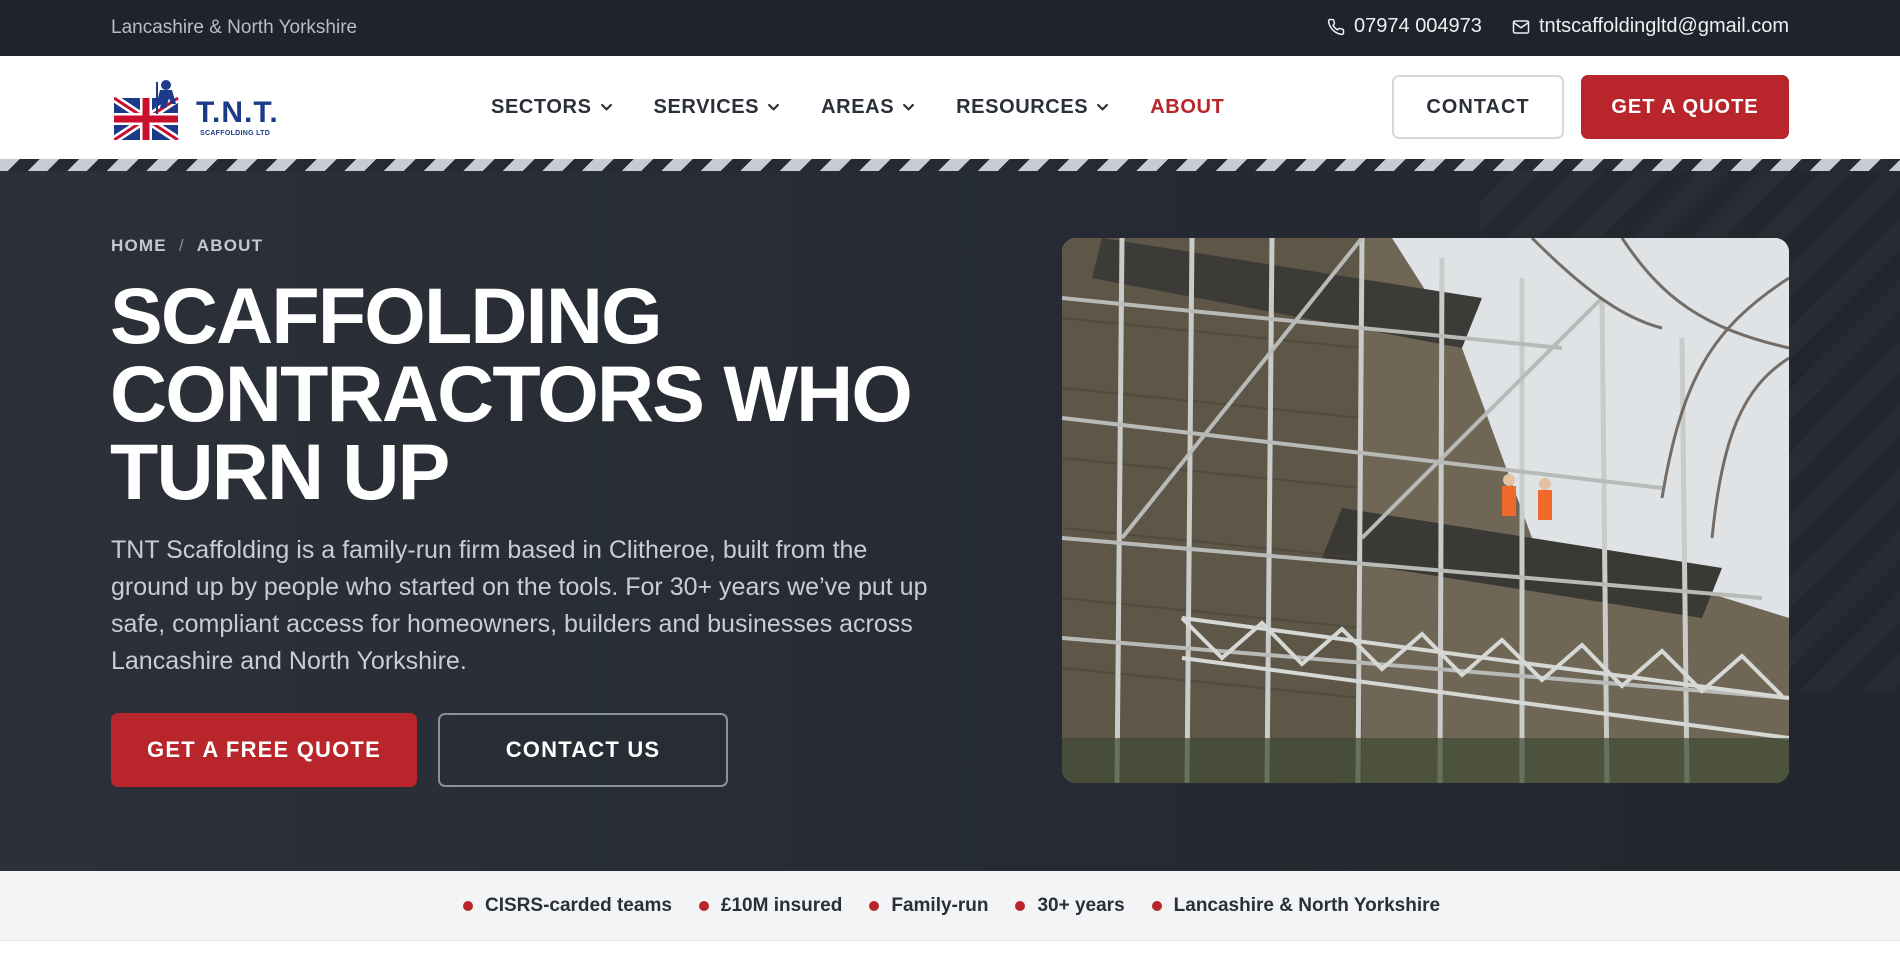  Describe the element at coordinates (578, 905) in the screenshot. I see `trust-item-label: CISRS-carded teams` at that location.